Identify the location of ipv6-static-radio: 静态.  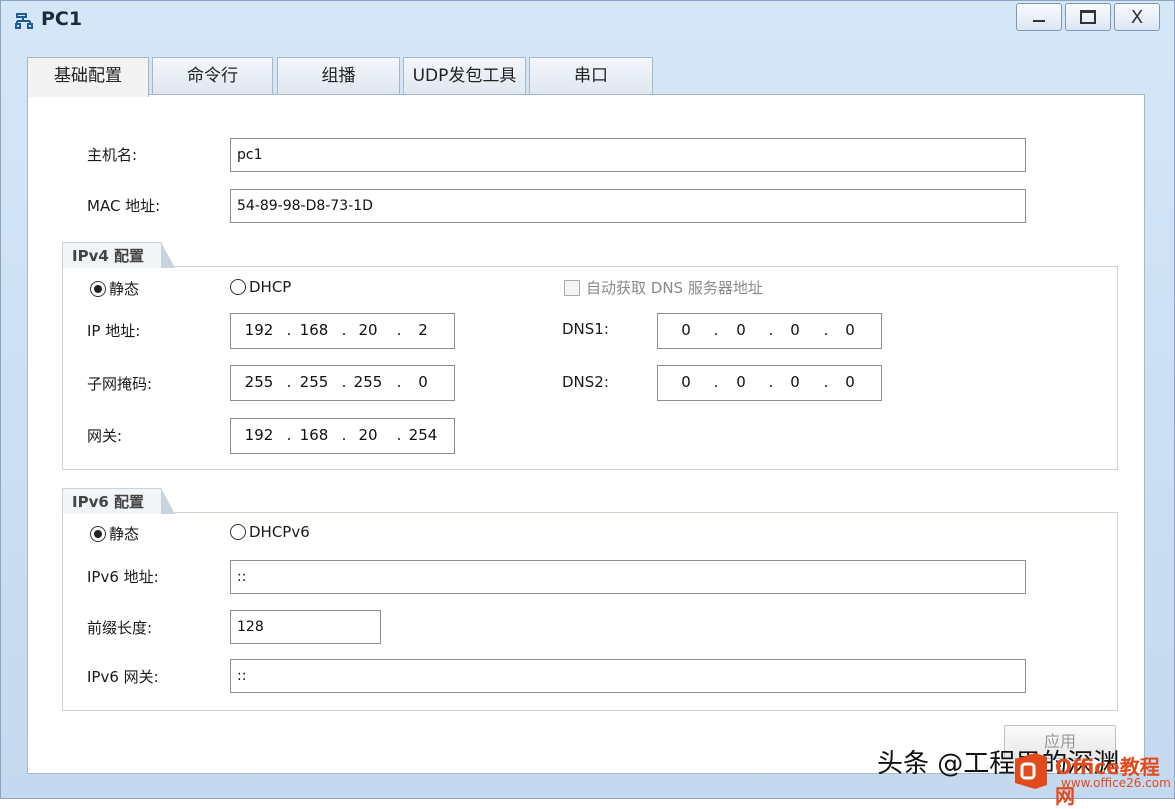
(114, 533).